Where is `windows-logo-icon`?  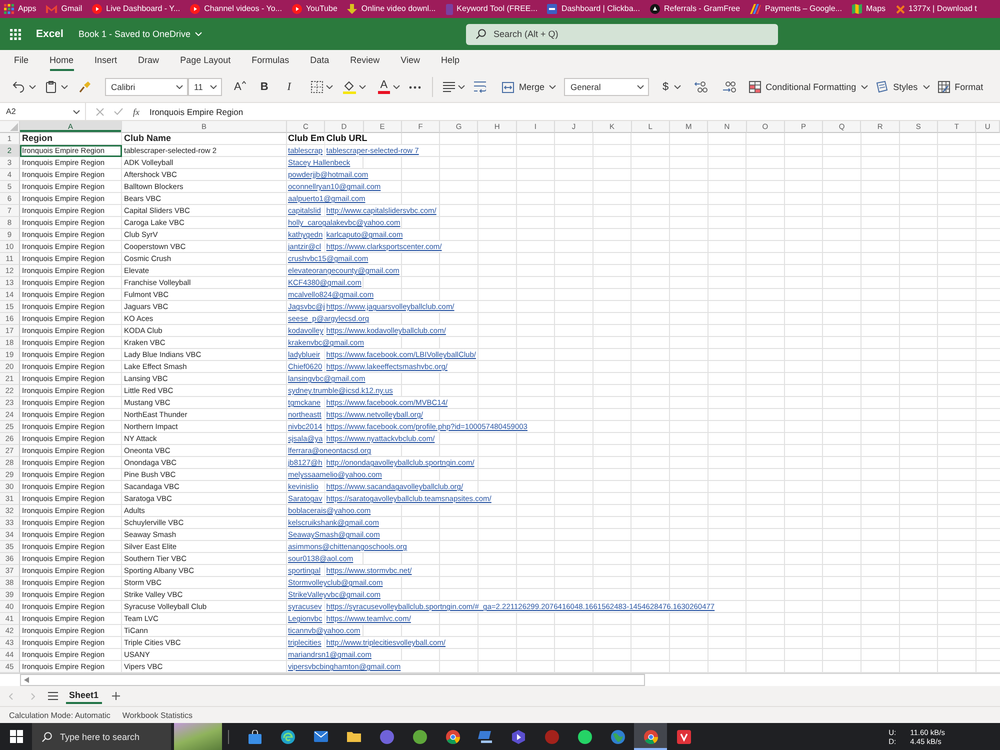
windows-logo-icon is located at coordinates (16, 736).